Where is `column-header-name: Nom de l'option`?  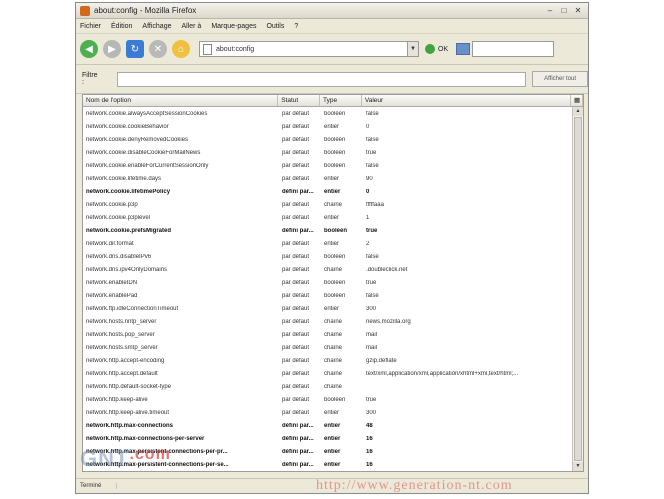 column-header-name: Nom de l'option is located at coordinates (181, 100).